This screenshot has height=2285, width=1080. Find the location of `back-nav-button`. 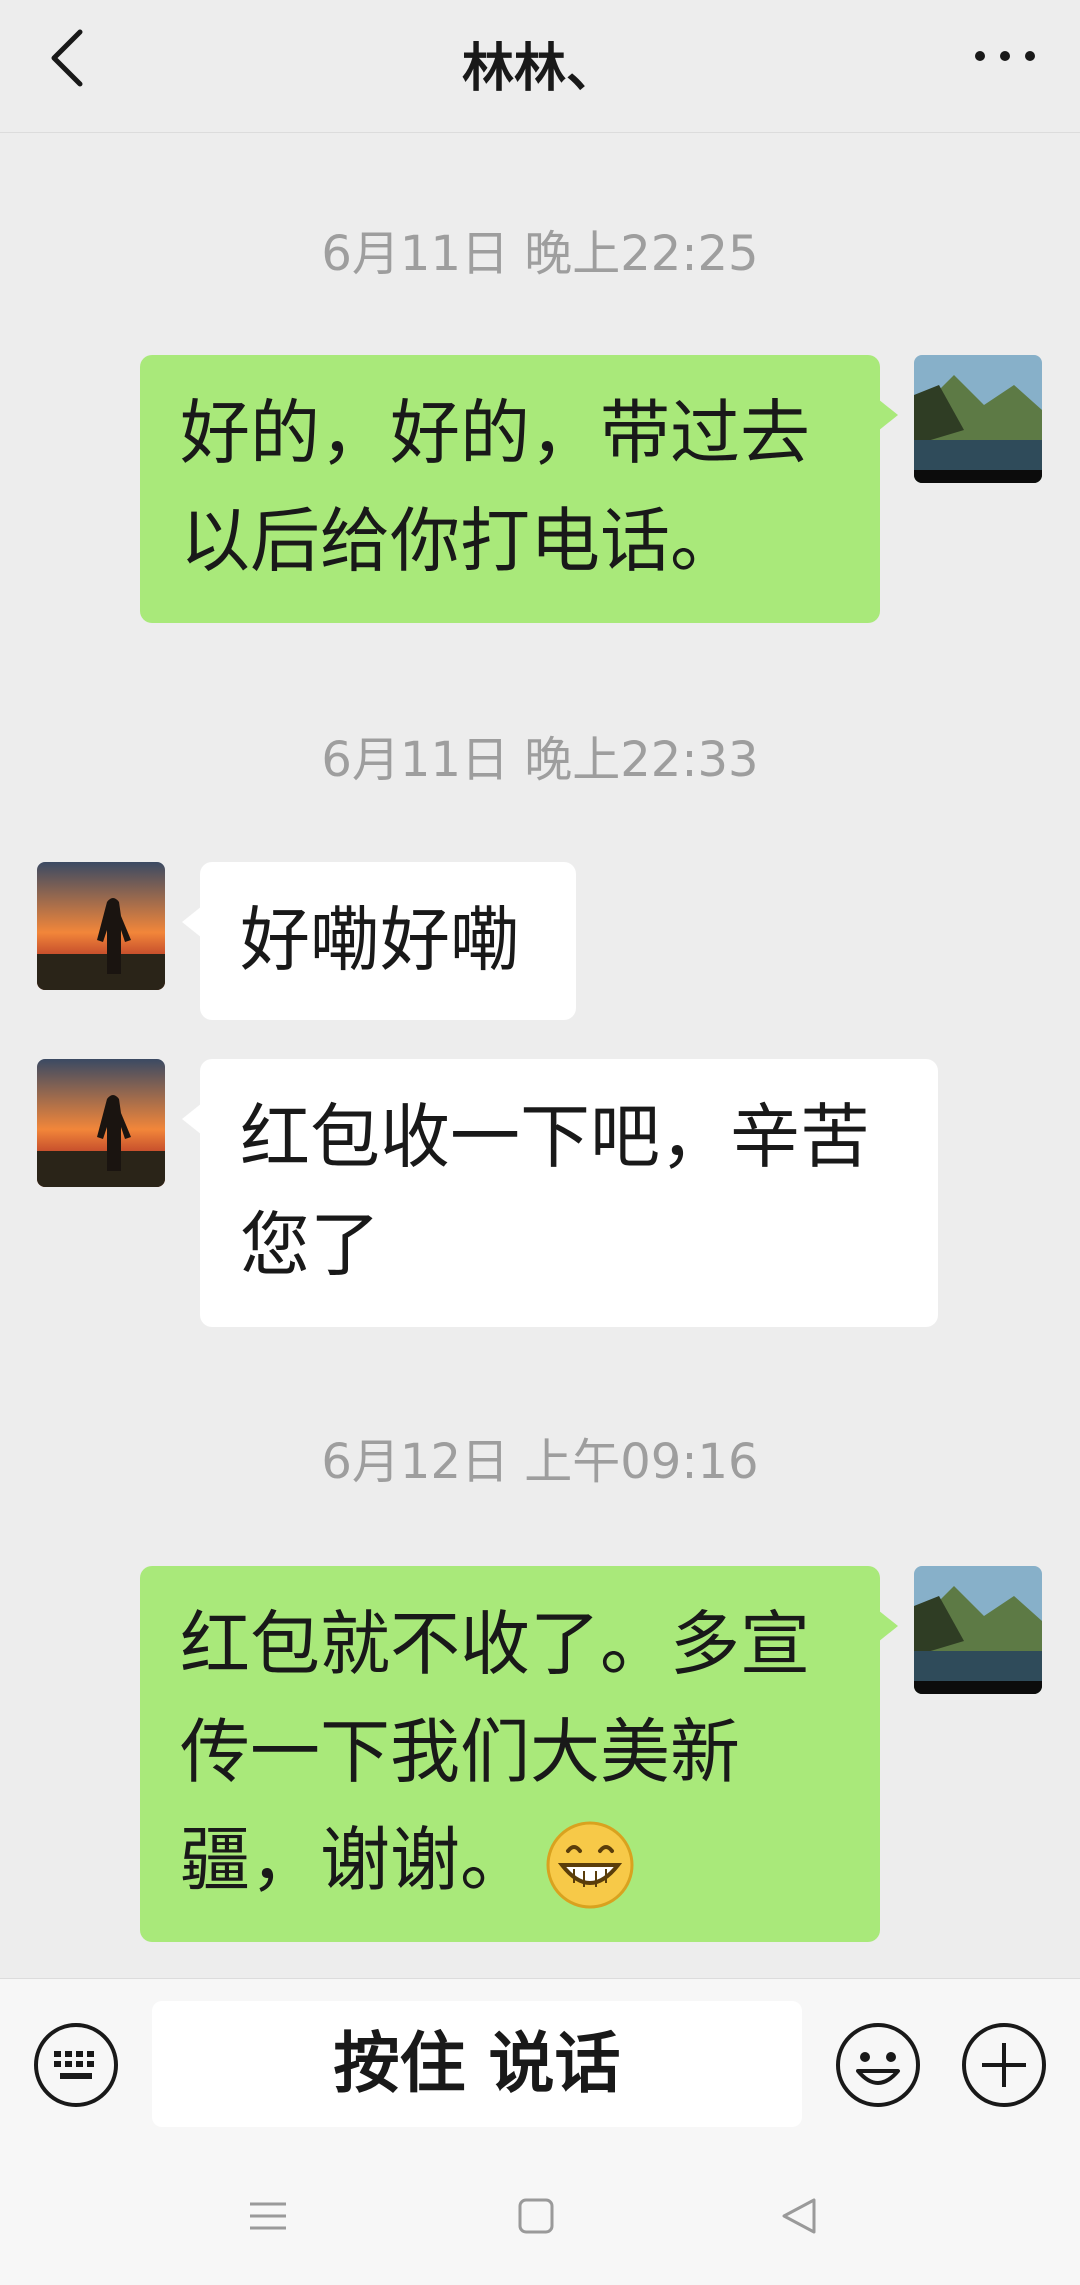

back-nav-button is located at coordinates (800, 2216).